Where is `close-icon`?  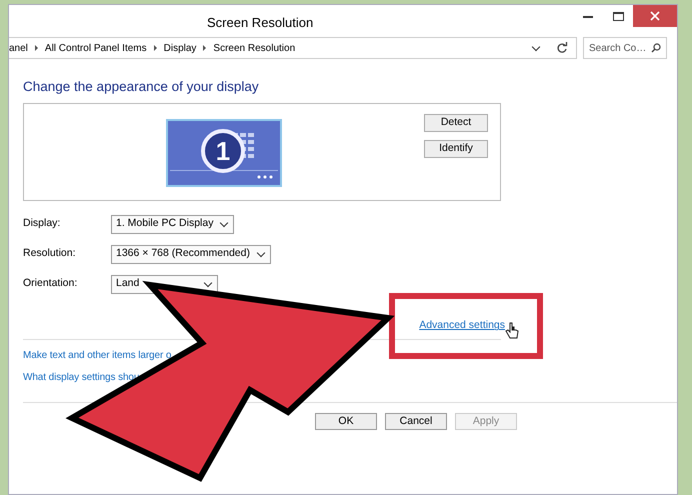 close-icon is located at coordinates (655, 16).